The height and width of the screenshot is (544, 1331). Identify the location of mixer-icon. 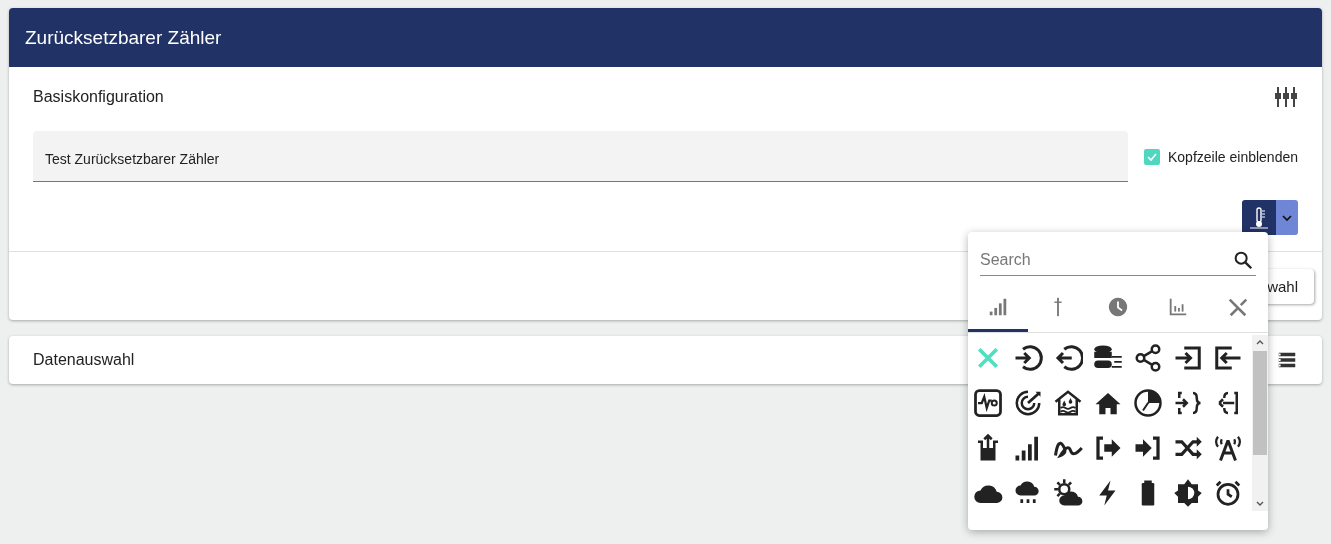
(1286, 97).